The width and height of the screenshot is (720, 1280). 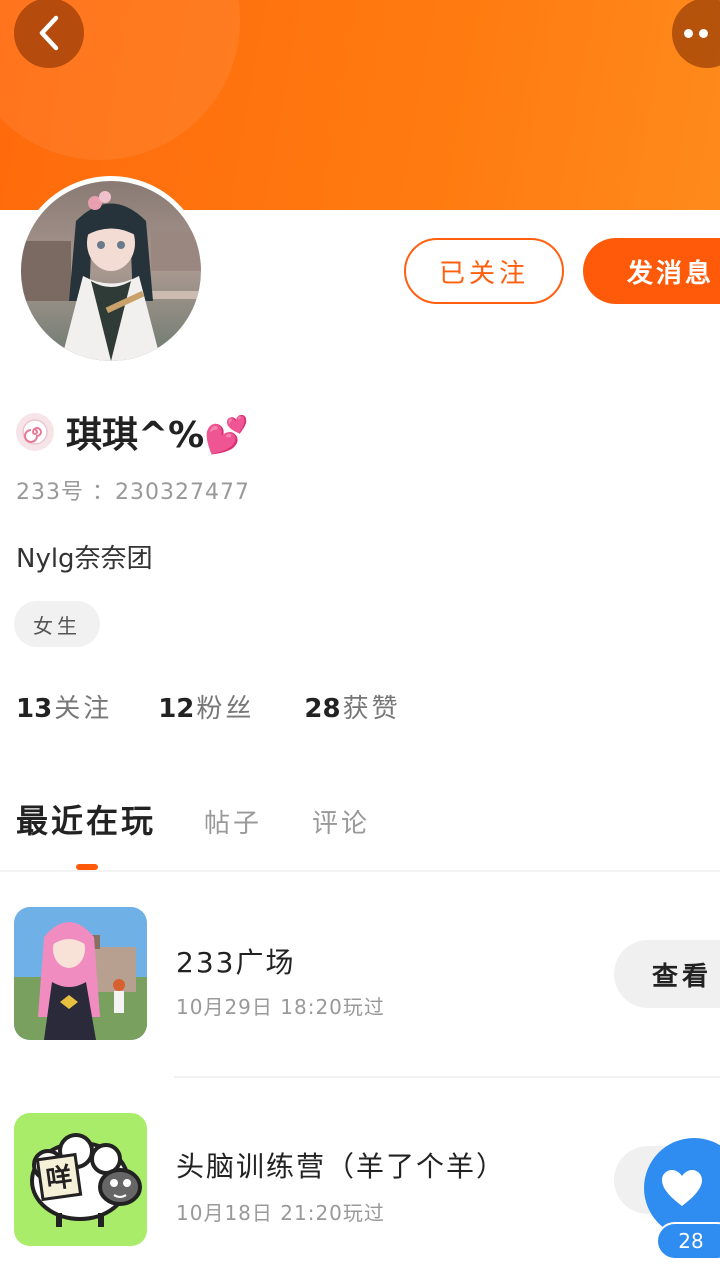 What do you see at coordinates (225, 709) in the screenshot?
I see `stat-label: 粉丝` at bounding box center [225, 709].